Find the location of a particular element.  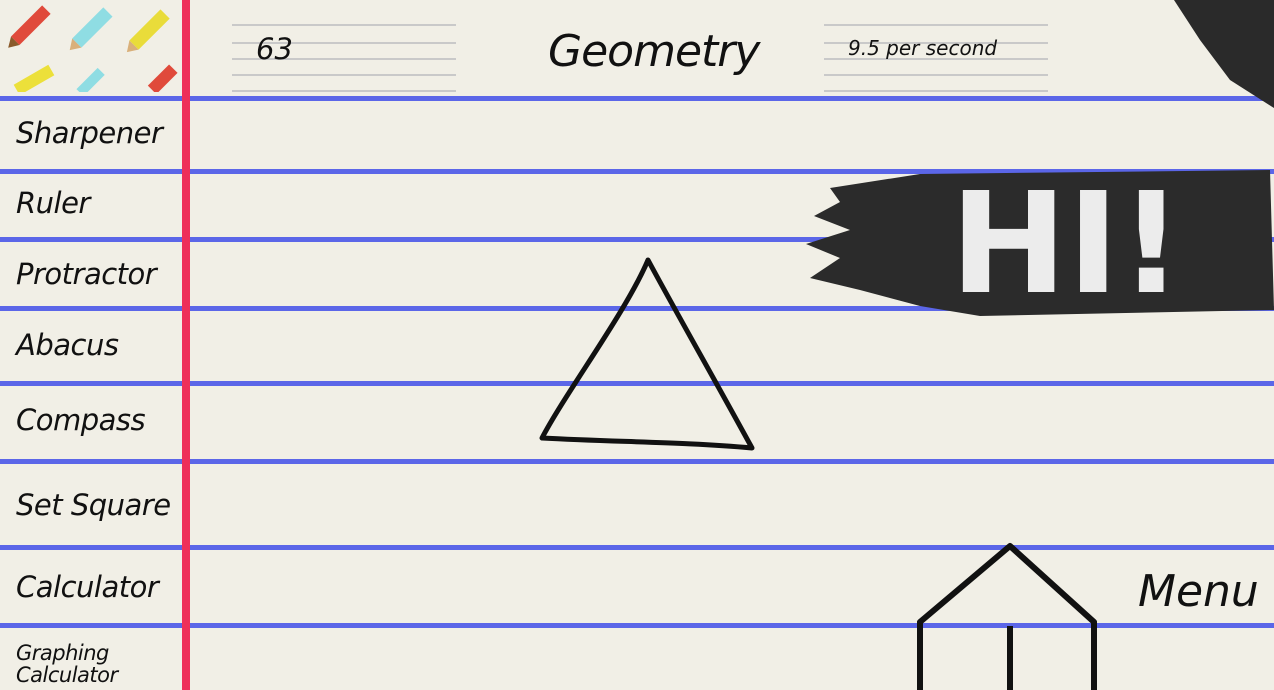

page-title: Geometry is located at coordinates (654, 51).